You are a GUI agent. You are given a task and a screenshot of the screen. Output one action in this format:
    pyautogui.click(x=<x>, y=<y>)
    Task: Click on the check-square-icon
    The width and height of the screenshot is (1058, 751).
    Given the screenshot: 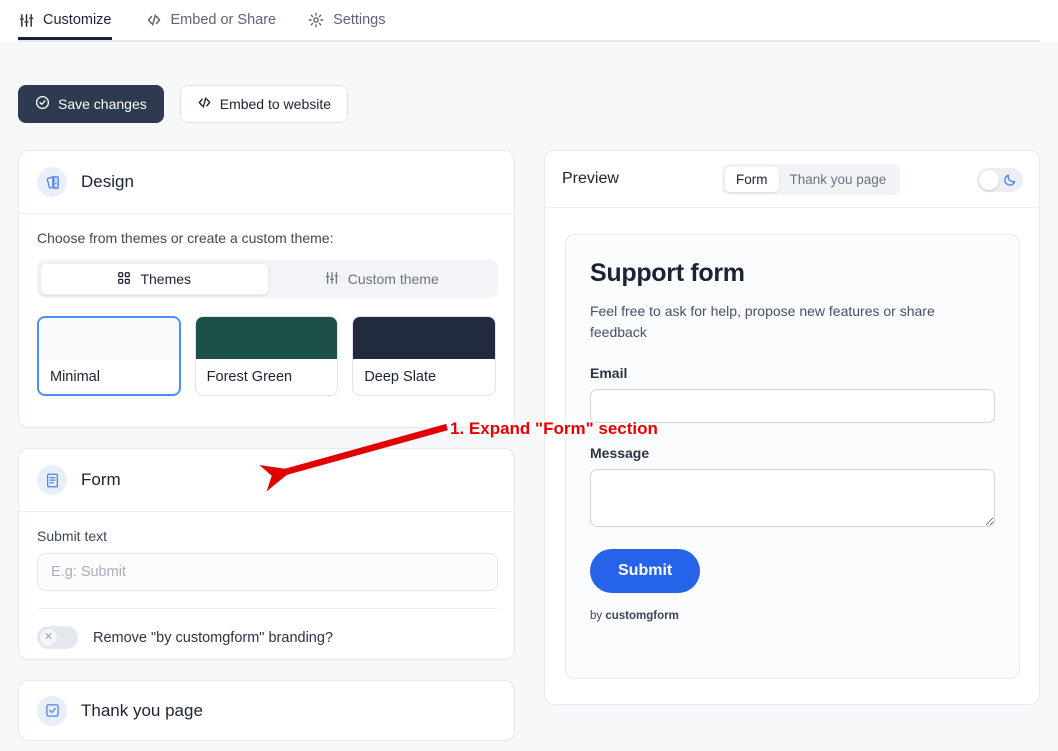 What is the action you would take?
    pyautogui.click(x=52, y=710)
    